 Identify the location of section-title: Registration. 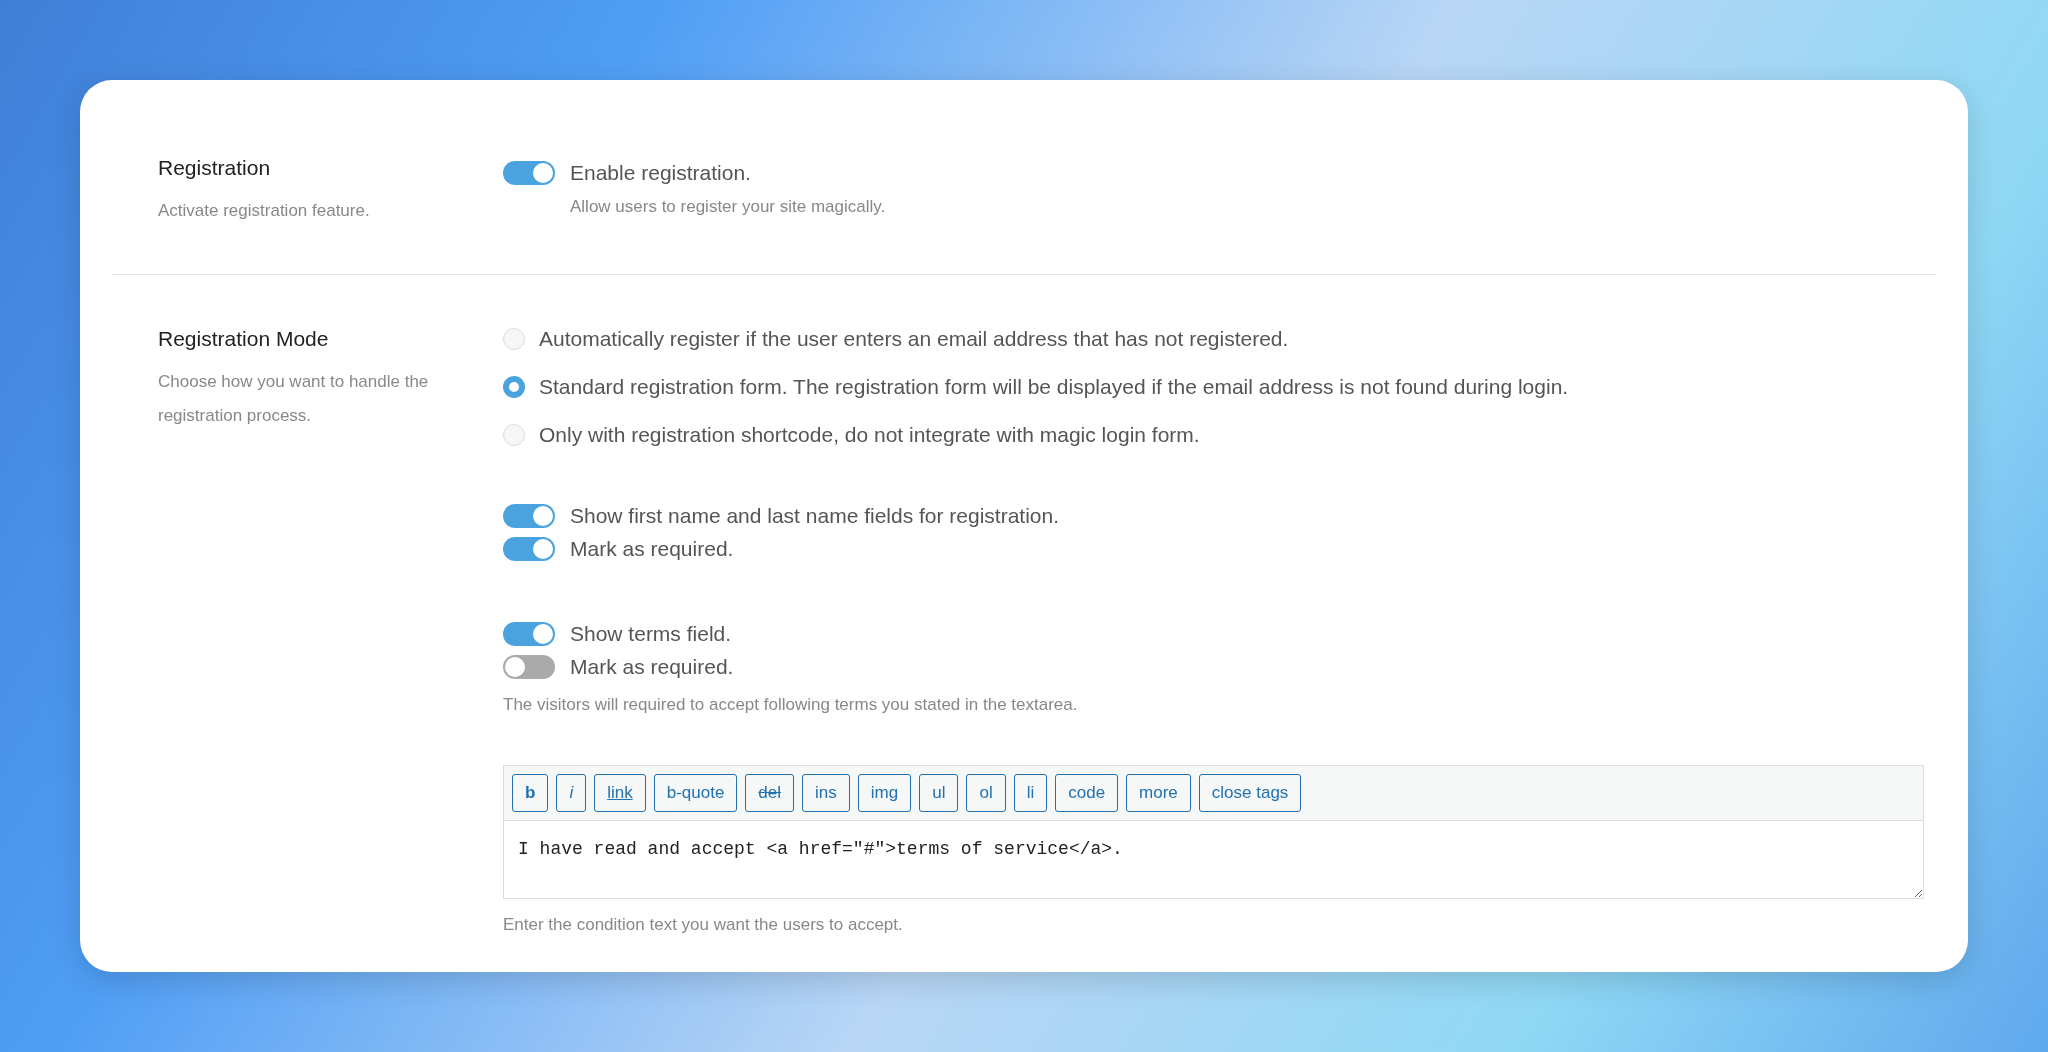
(215, 168).